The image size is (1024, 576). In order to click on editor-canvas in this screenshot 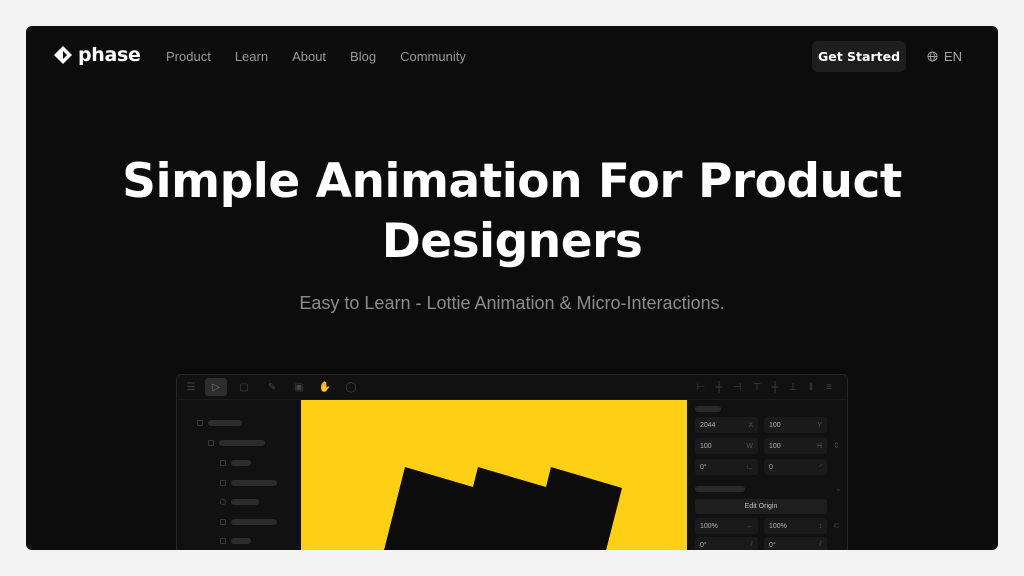, I will do `click(494, 475)`.